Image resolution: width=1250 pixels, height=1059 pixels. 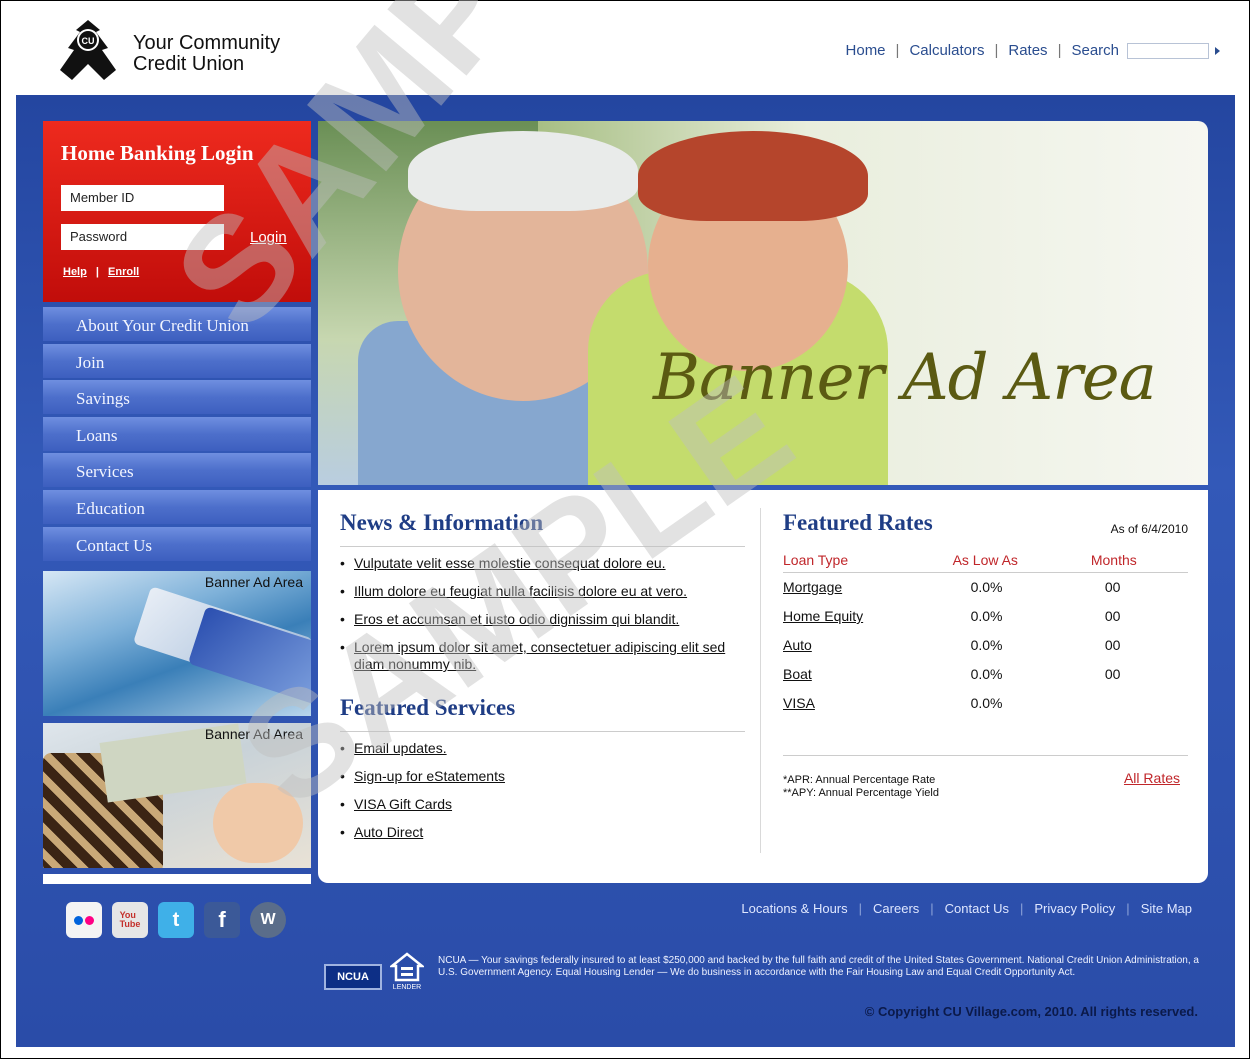 I want to click on search-go-icon, so click(x=1217, y=50).